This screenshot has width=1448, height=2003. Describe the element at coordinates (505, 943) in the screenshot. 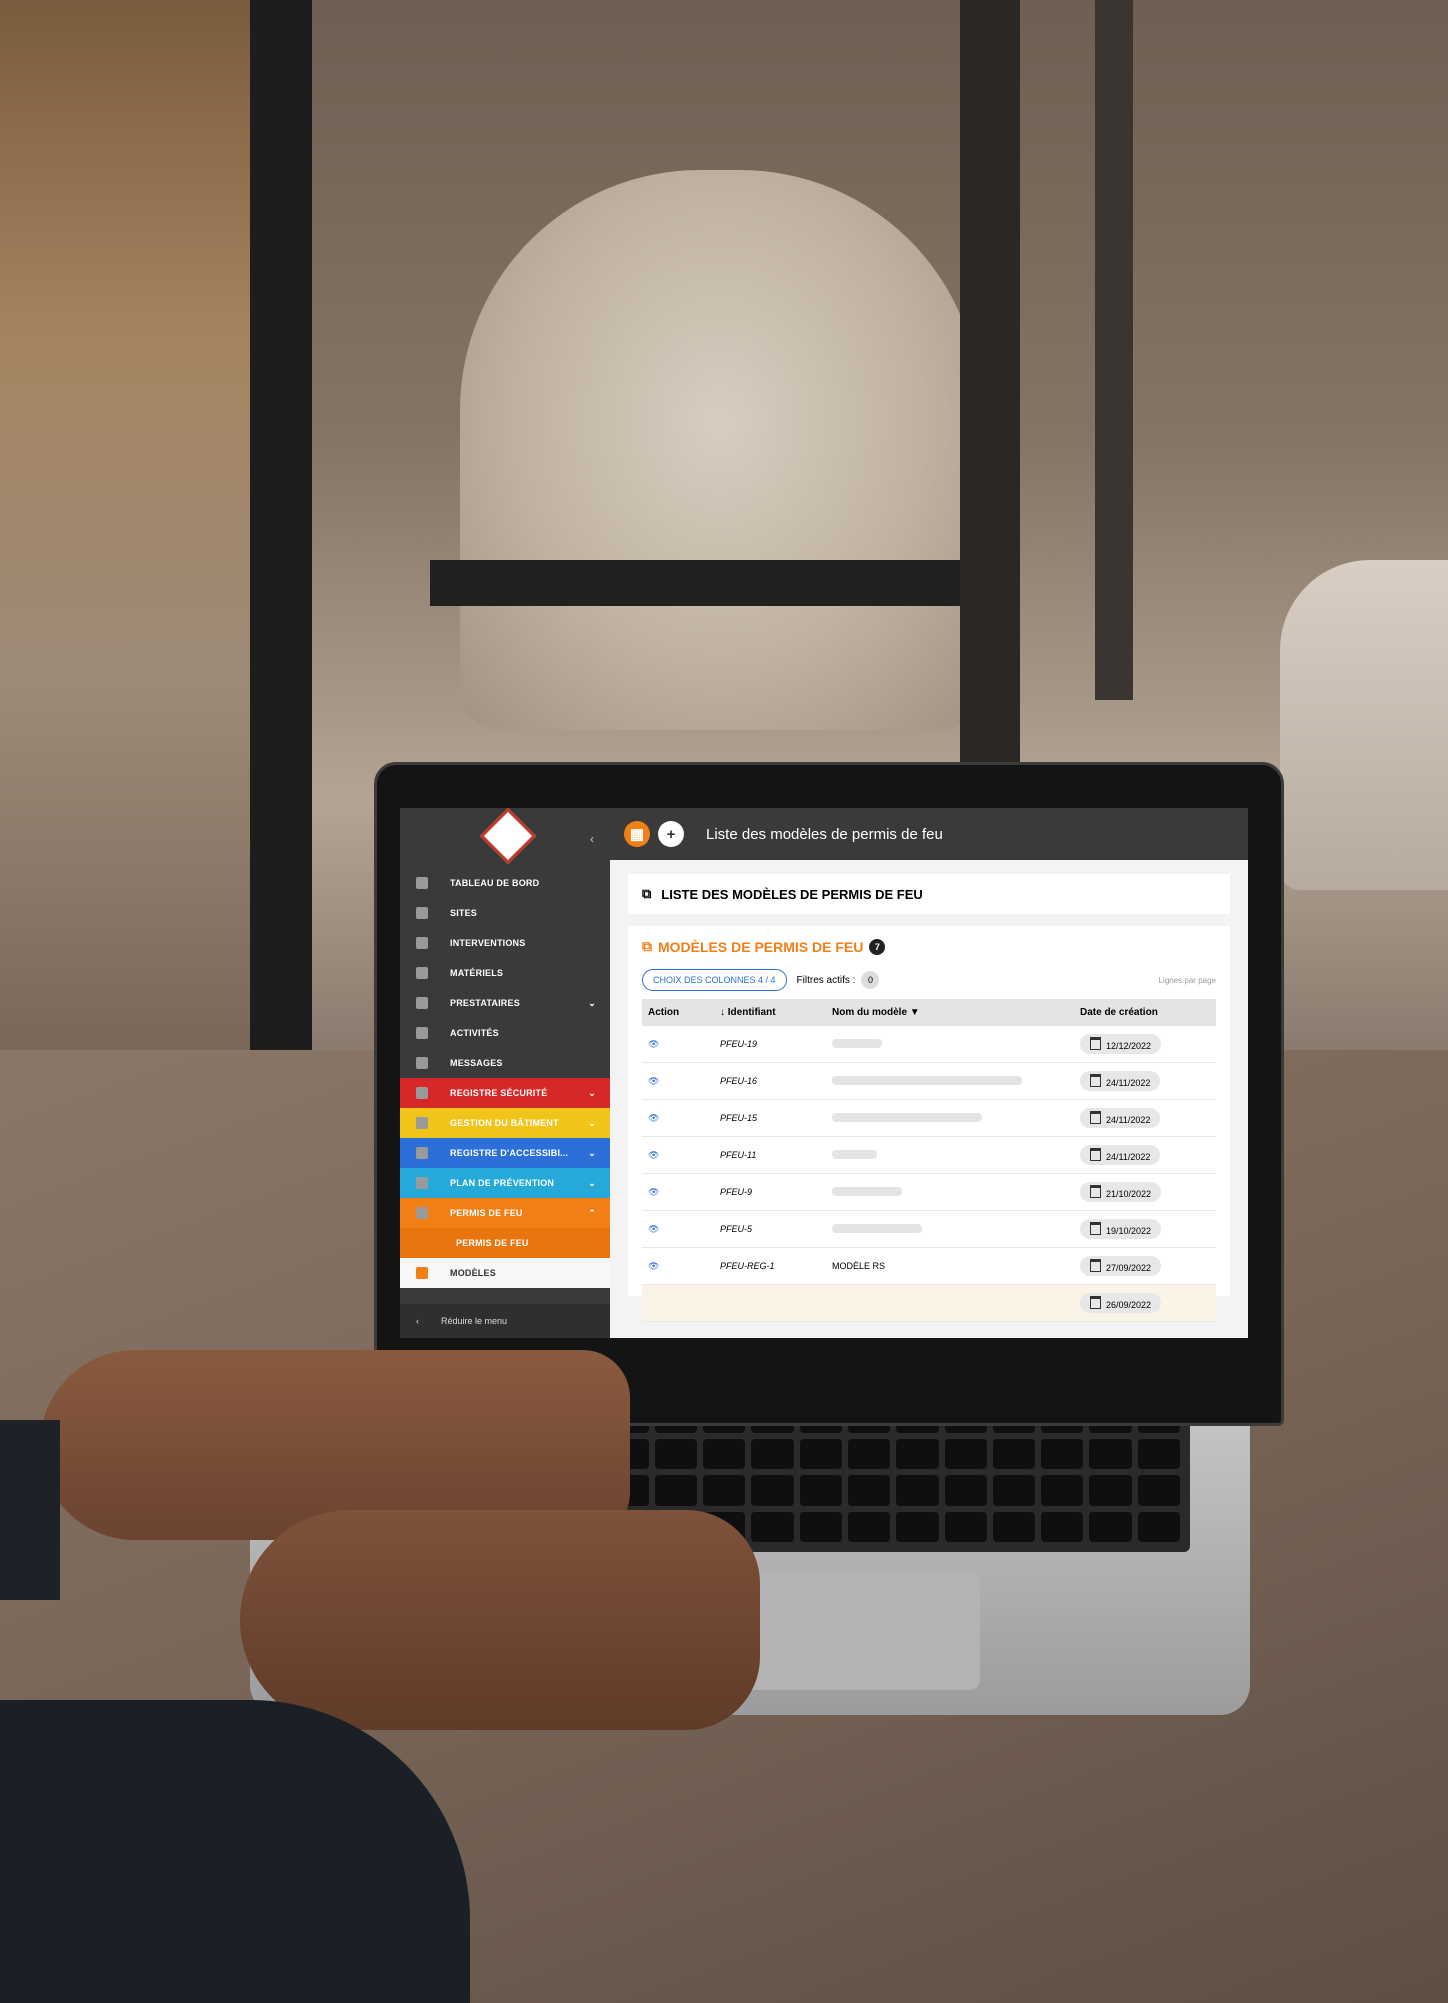

I see `sidebar-item-interventions: INTERVENTIONS` at that location.